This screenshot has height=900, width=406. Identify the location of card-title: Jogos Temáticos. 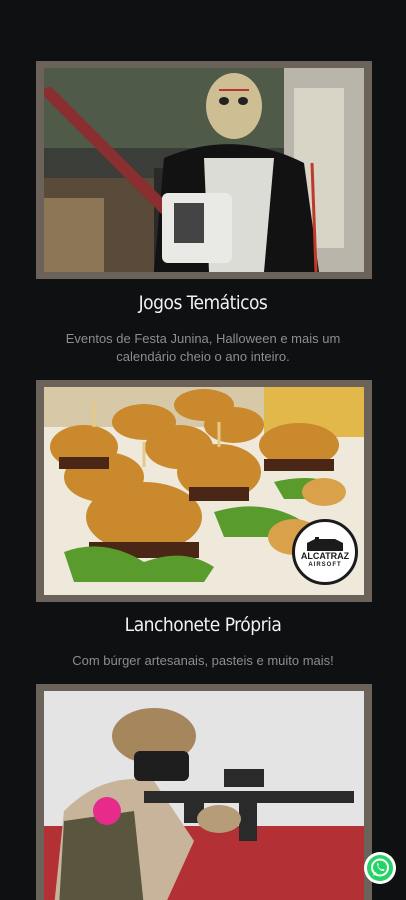
(203, 303).